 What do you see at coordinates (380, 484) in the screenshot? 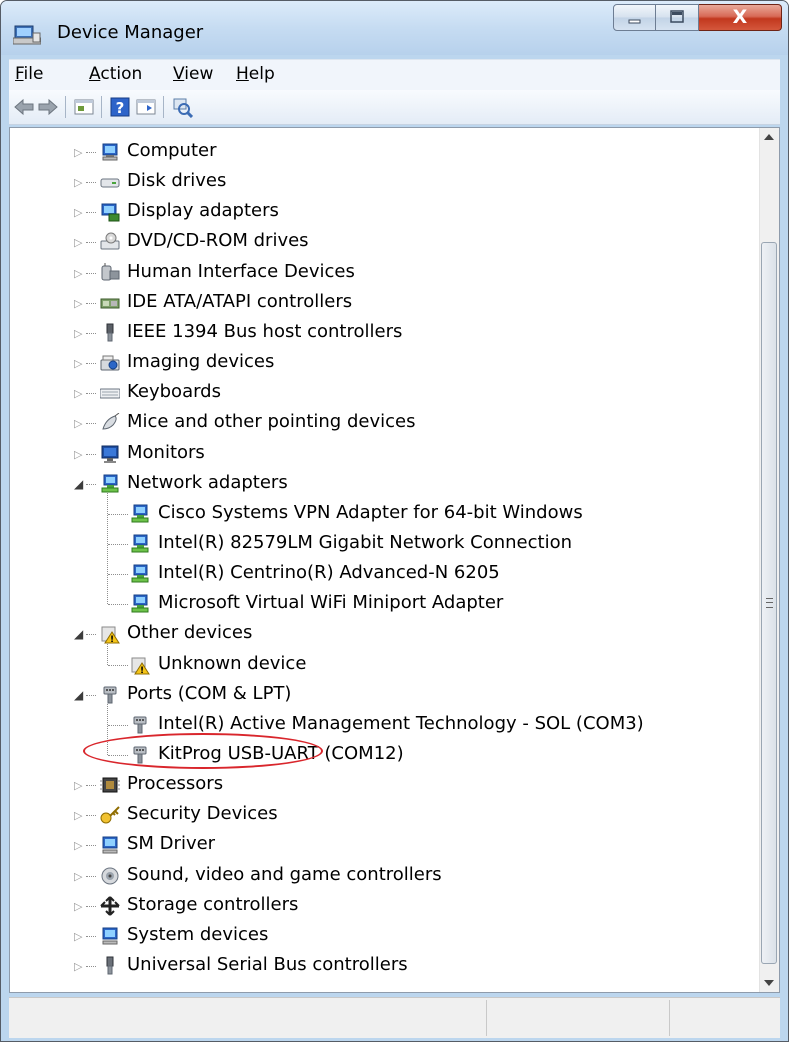
I see `tree-category-network-adapters: ◢ Network adapters` at bounding box center [380, 484].